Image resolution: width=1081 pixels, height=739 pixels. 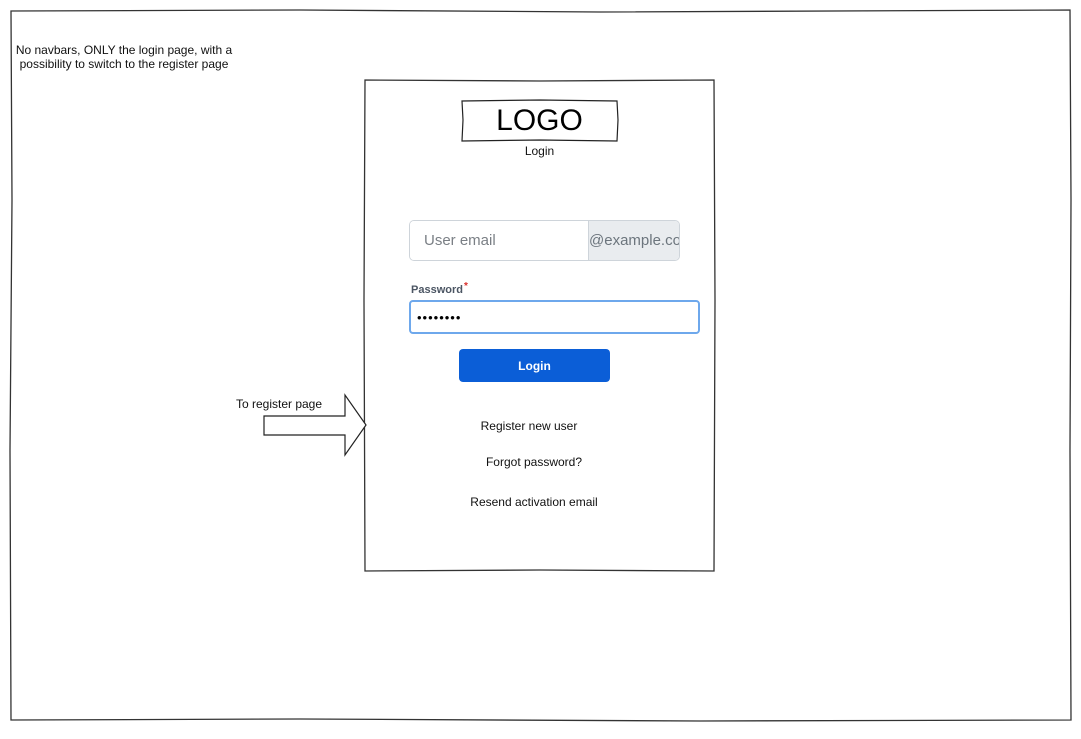 What do you see at coordinates (534, 502) in the screenshot?
I see `resend-activation-link: Resend activation email` at bounding box center [534, 502].